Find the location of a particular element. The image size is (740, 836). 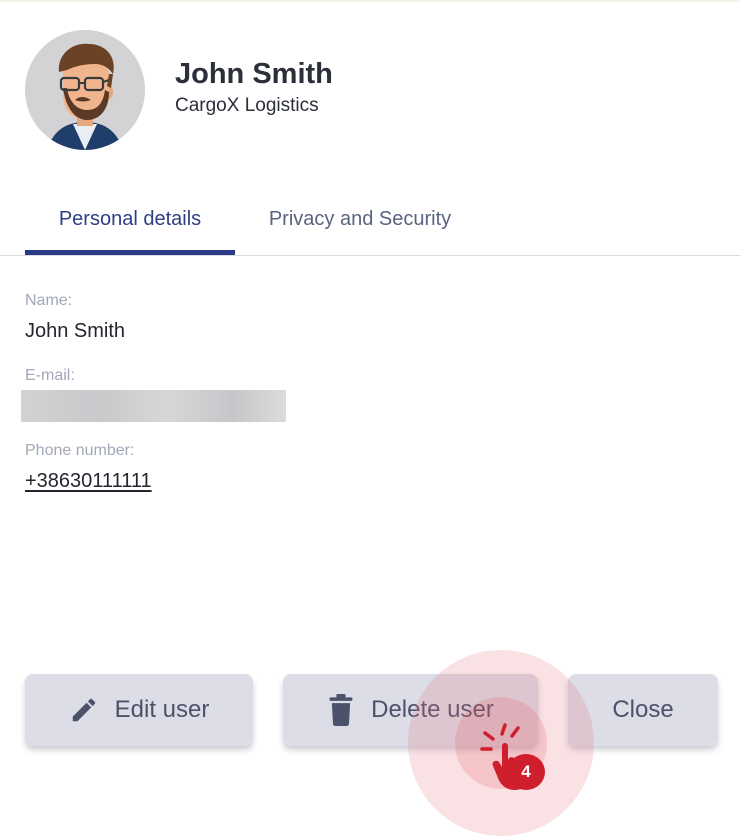

avatar-illustration is located at coordinates (85, 90).